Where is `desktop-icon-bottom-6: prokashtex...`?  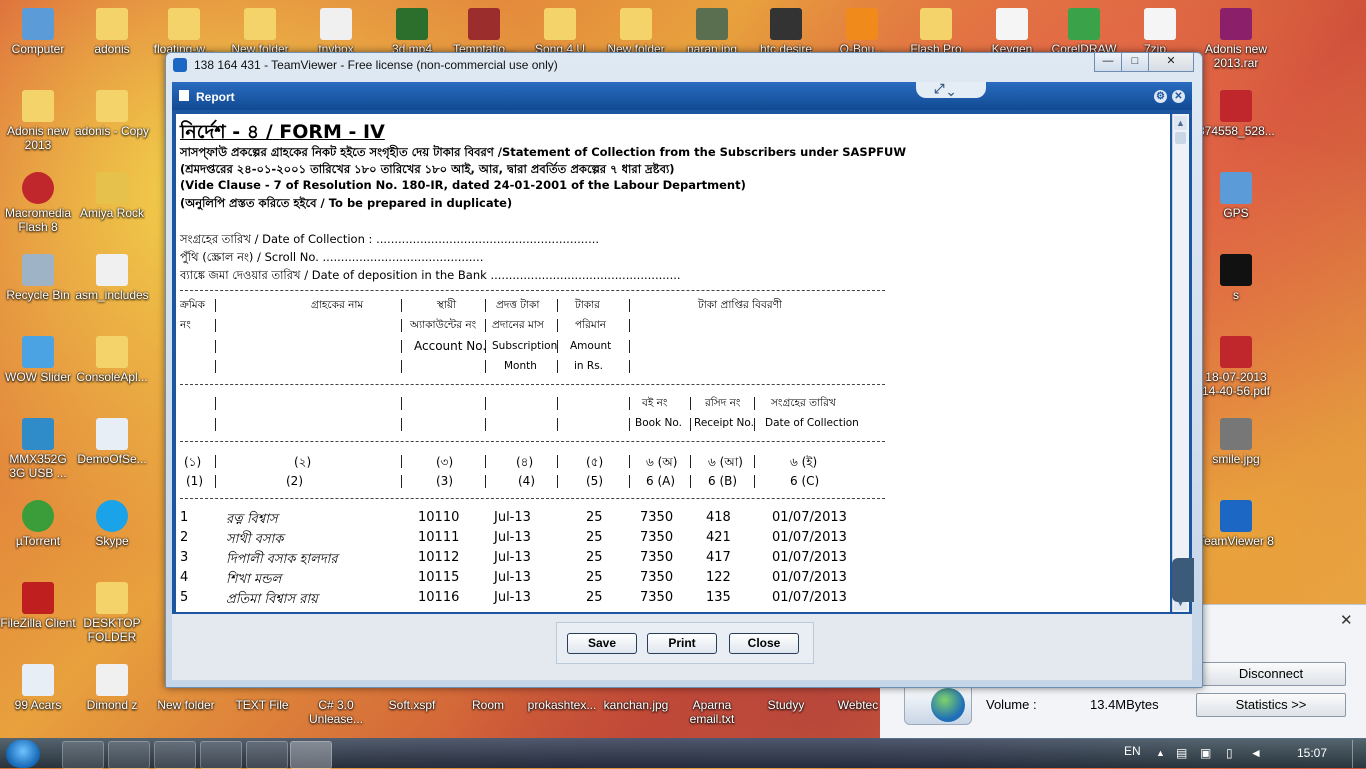
desktop-icon-bottom-6: prokashtex... is located at coordinates (562, 705).